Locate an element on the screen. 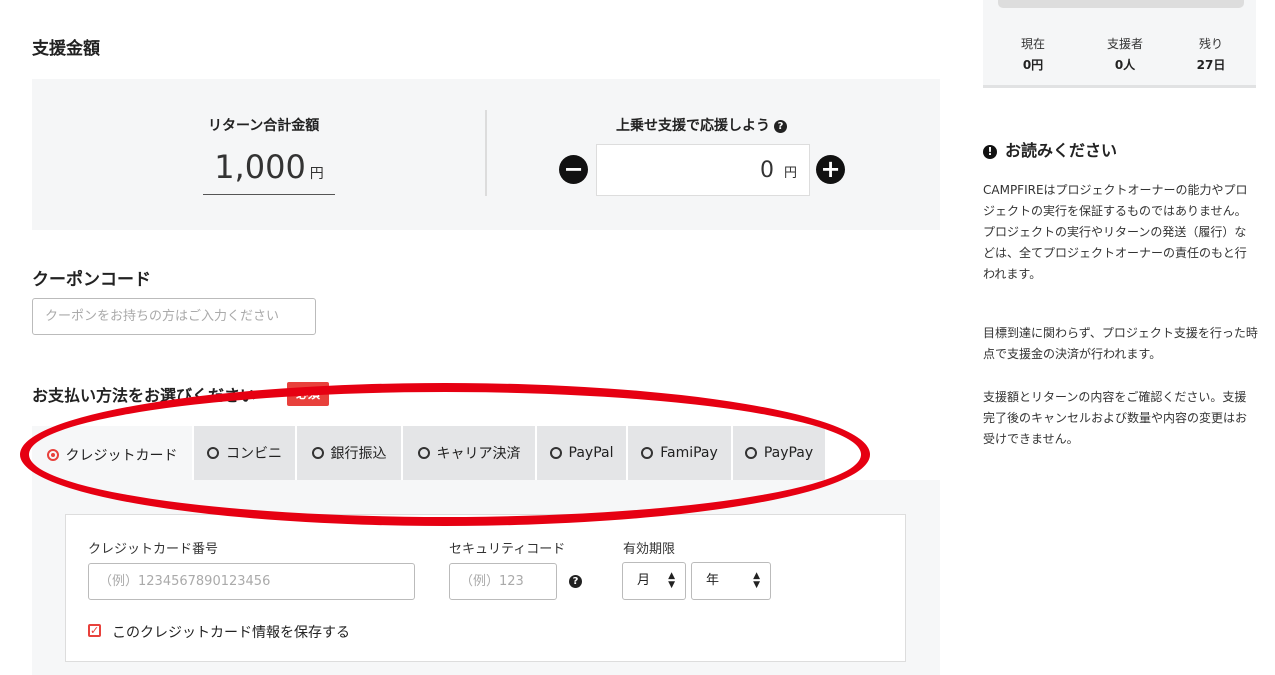  amount-divider is located at coordinates (486, 153).